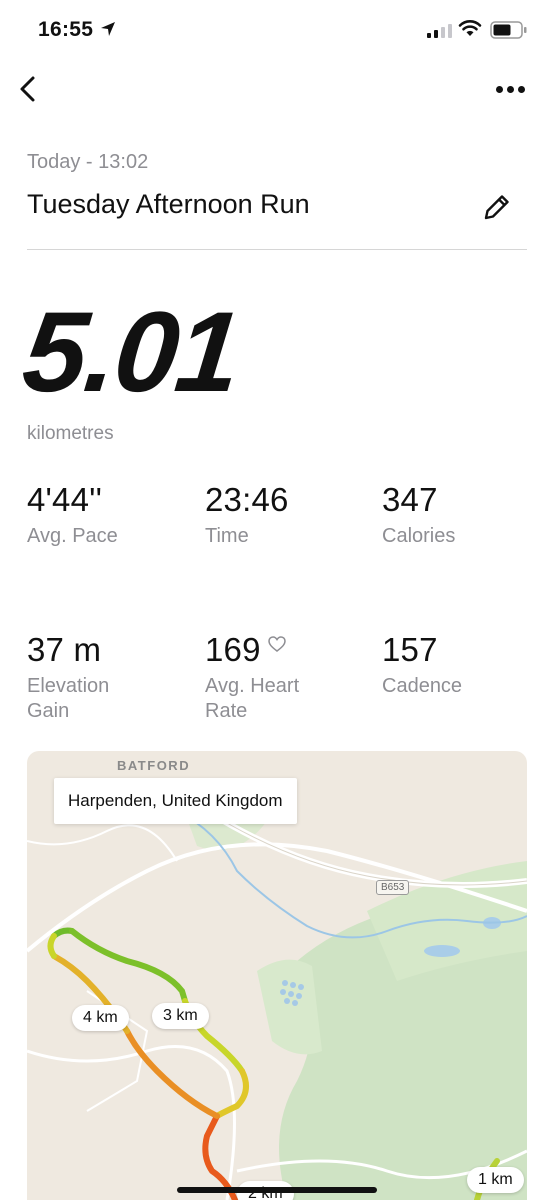 This screenshot has height=1200, width=554. I want to click on stat-elevation-gain: 37 m Elevation Gain, so click(92, 678).